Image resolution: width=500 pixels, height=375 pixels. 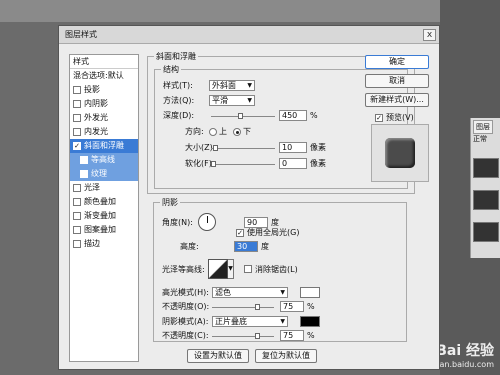 What do you see at coordinates (243, 148) in the screenshot?
I see `size-slider` at bounding box center [243, 148].